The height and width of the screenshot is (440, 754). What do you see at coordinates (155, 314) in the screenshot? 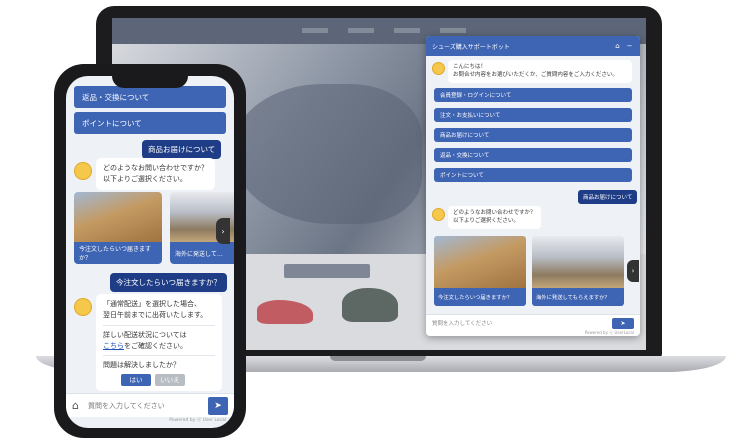
I see `answer-line: 翌日午前までに出荷いたします。` at bounding box center [155, 314].